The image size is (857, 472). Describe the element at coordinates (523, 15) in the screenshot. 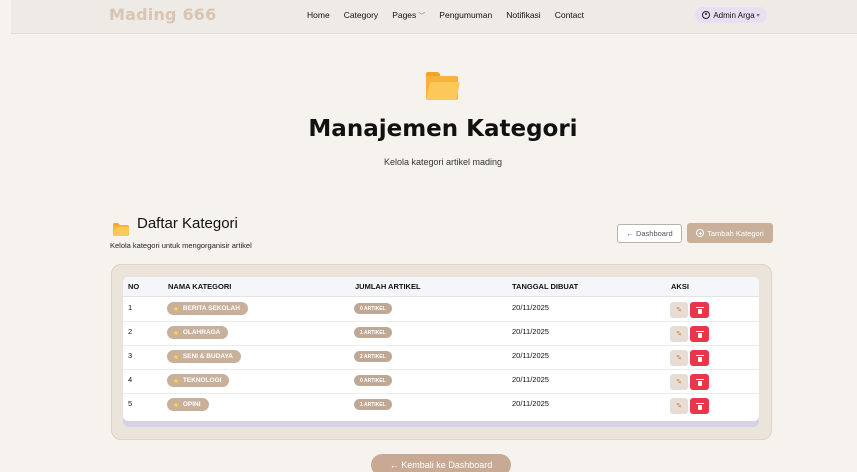

I see `nav-notifikasi: Notifikasi` at that location.